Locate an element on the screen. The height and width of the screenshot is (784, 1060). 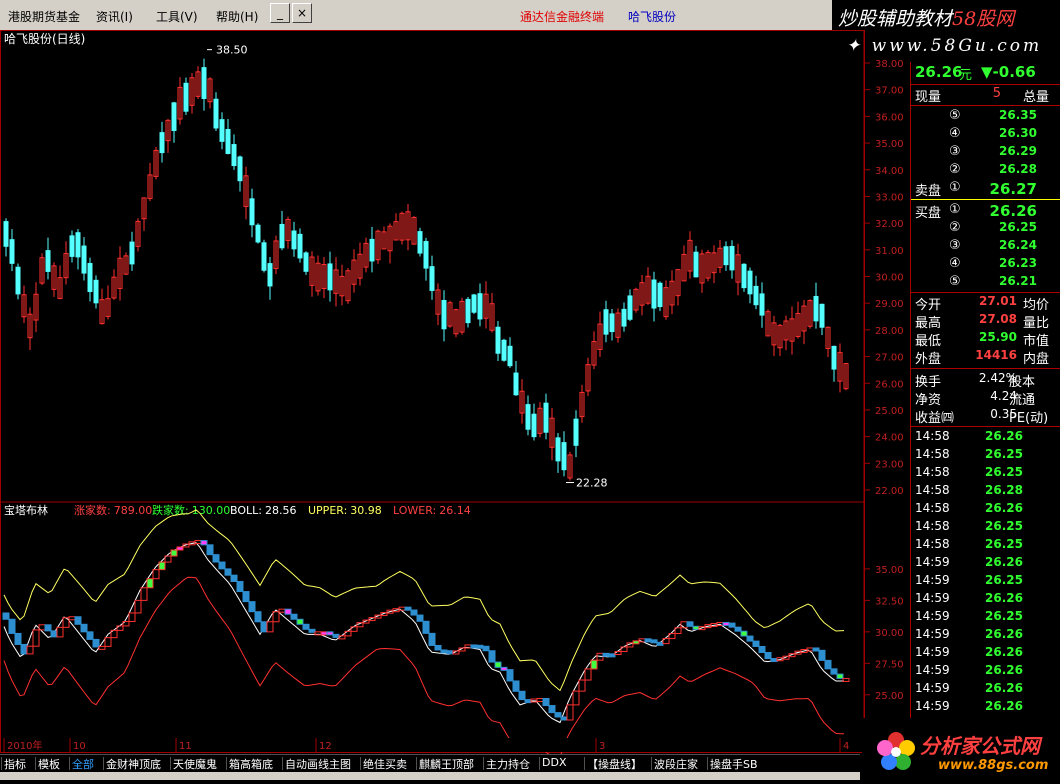
formula-tab: 【操盘线】 is located at coordinates (614, 764).